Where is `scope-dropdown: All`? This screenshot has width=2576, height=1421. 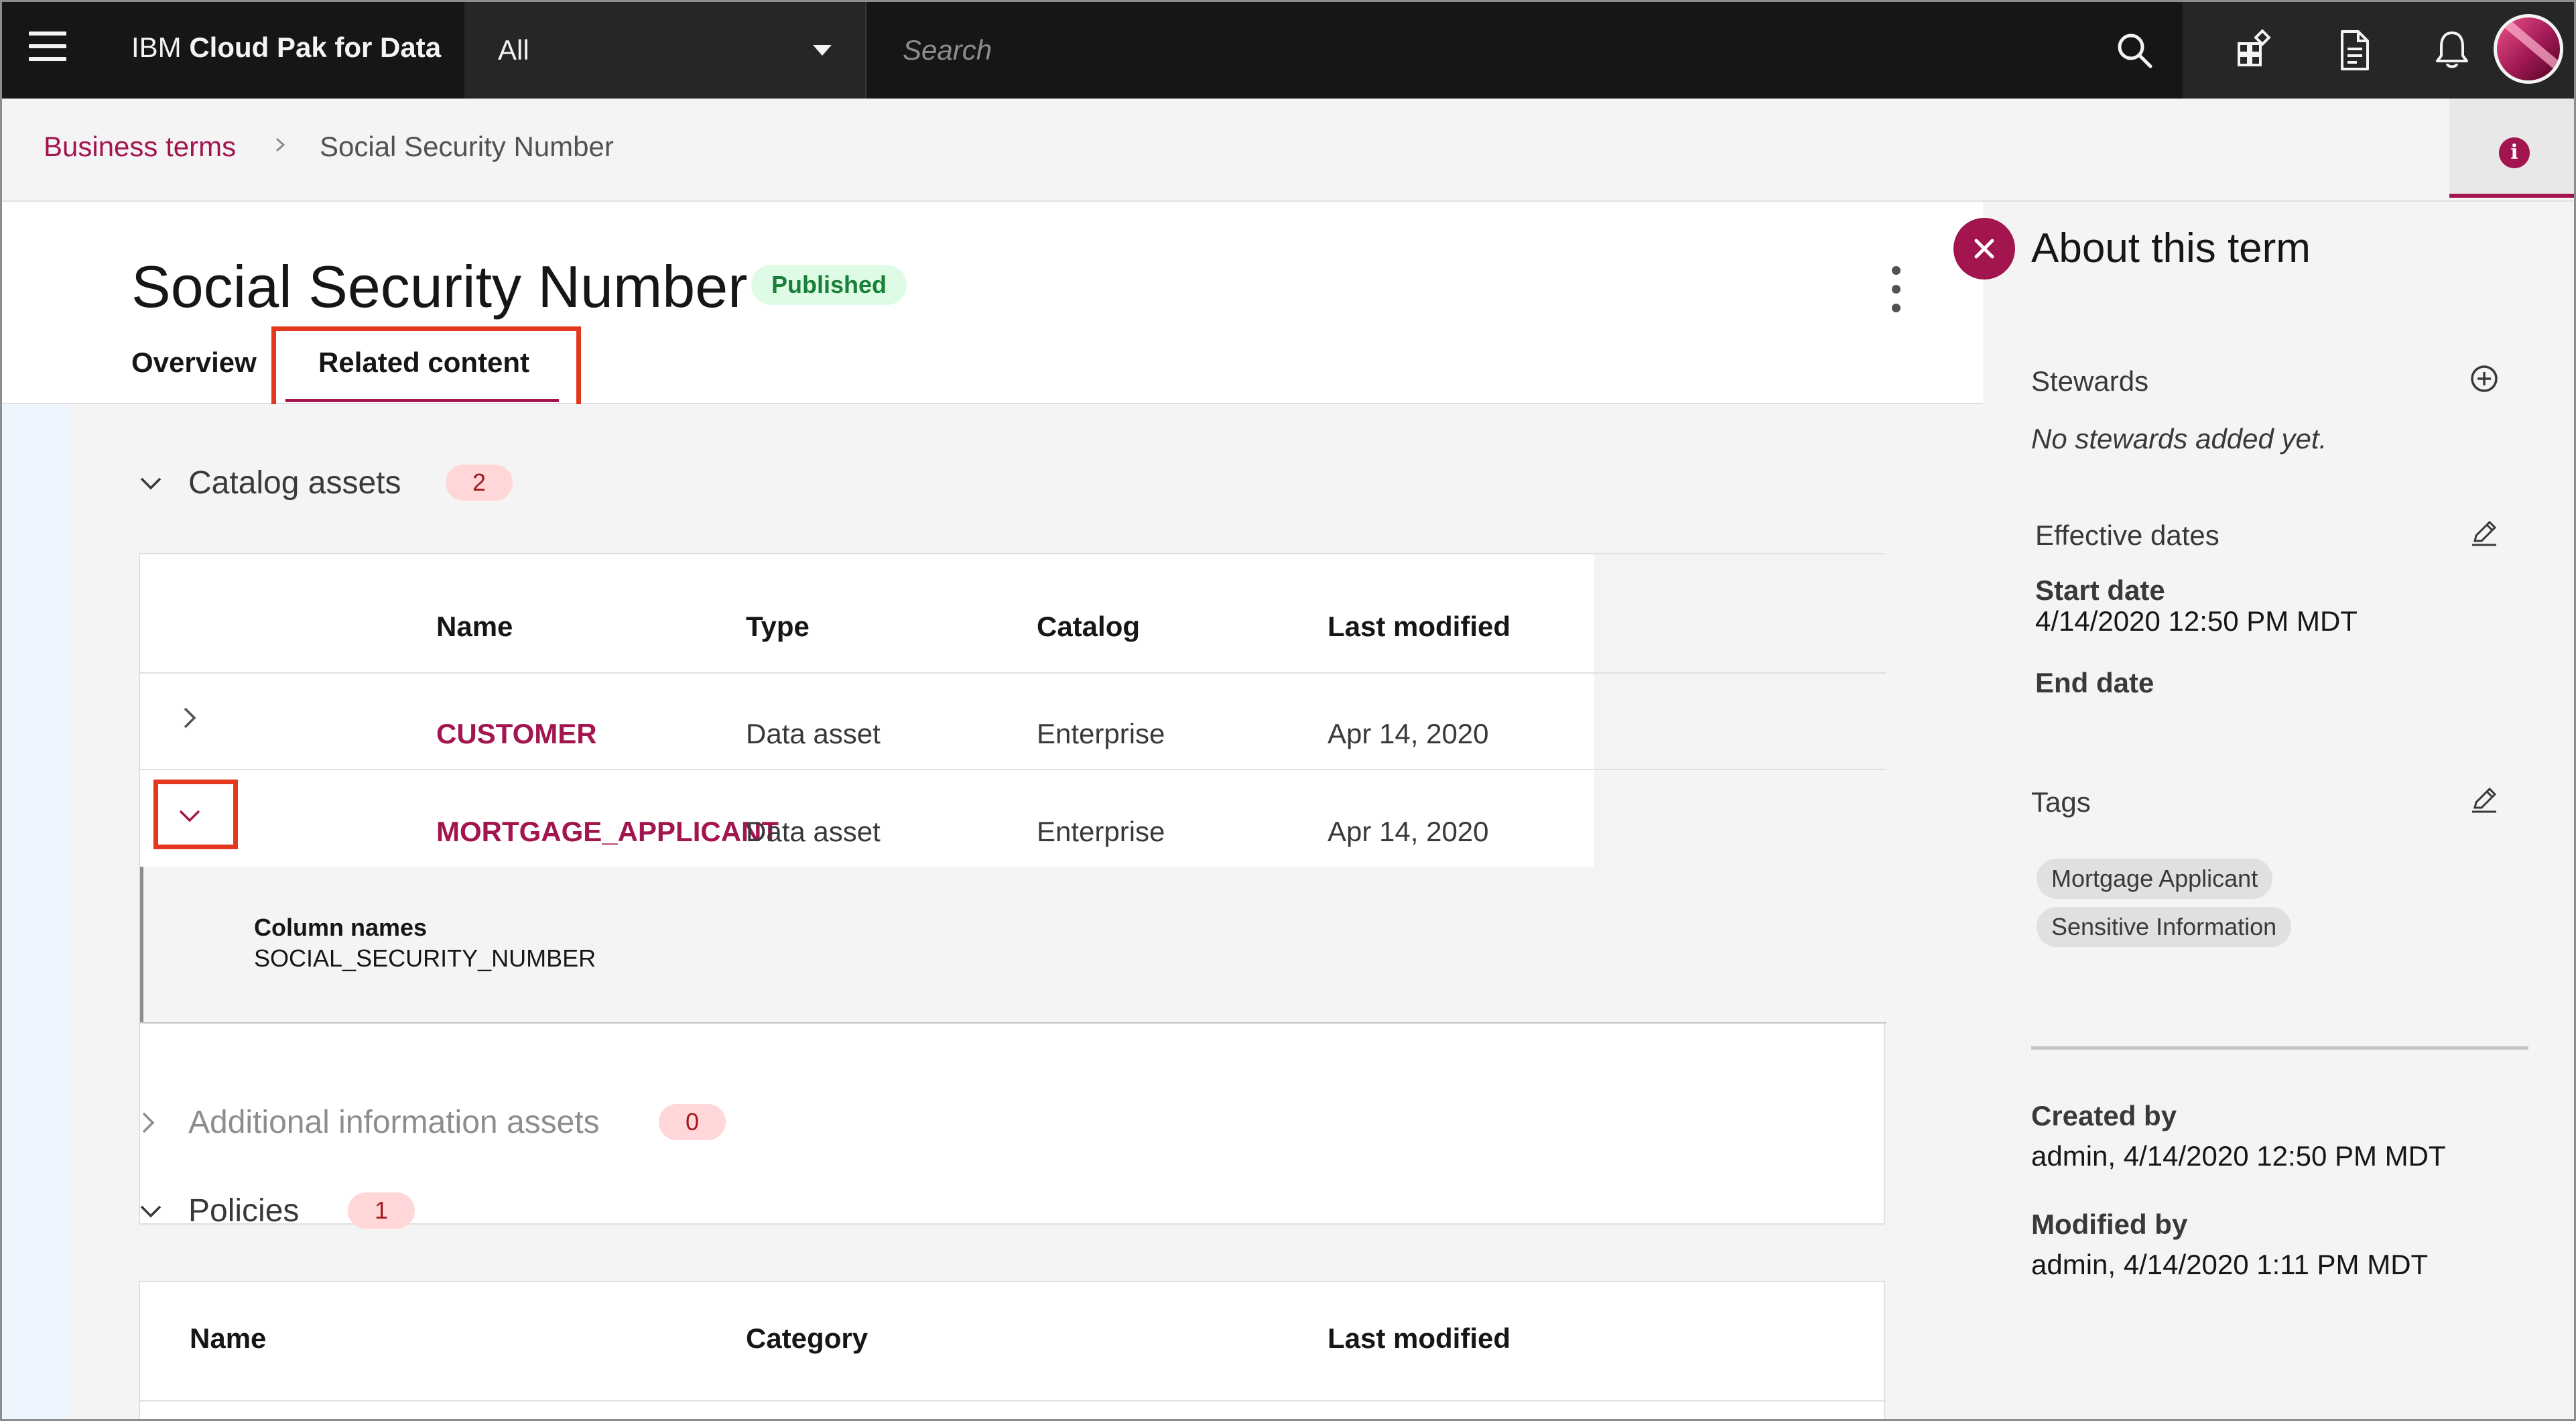 scope-dropdown: All is located at coordinates (665, 50).